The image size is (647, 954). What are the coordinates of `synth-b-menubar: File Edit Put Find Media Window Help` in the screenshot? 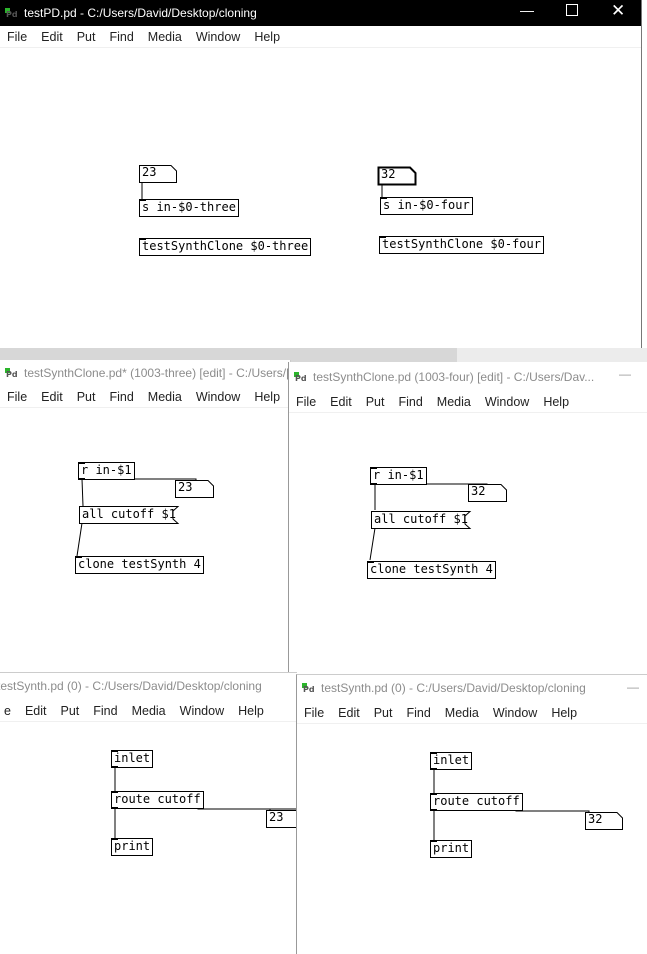 It's located at (472, 713).